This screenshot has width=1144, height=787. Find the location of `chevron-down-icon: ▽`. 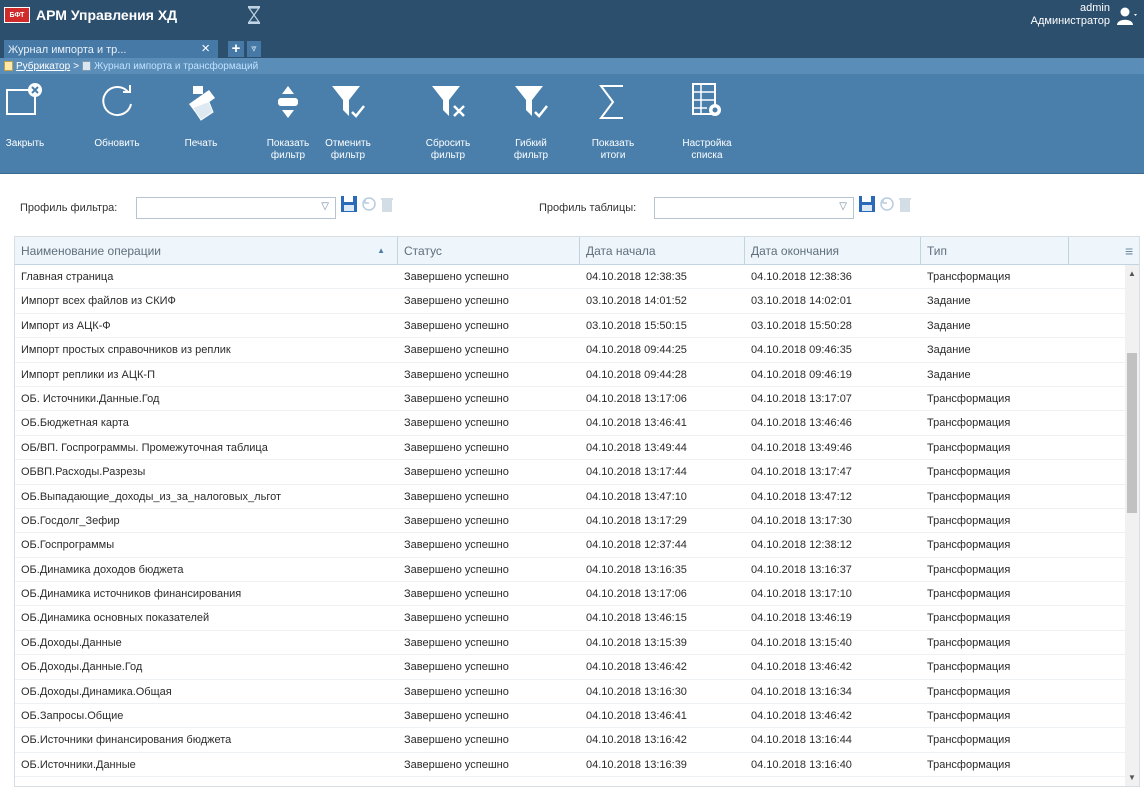

chevron-down-icon: ▽ is located at coordinates (843, 206).